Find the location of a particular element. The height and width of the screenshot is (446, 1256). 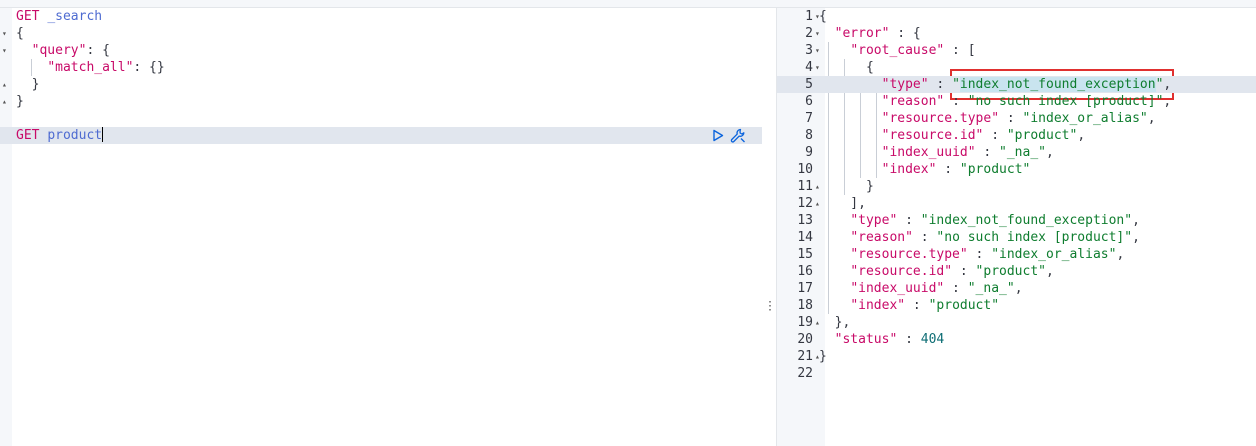

line-number: 2 is located at coordinates (809, 33).